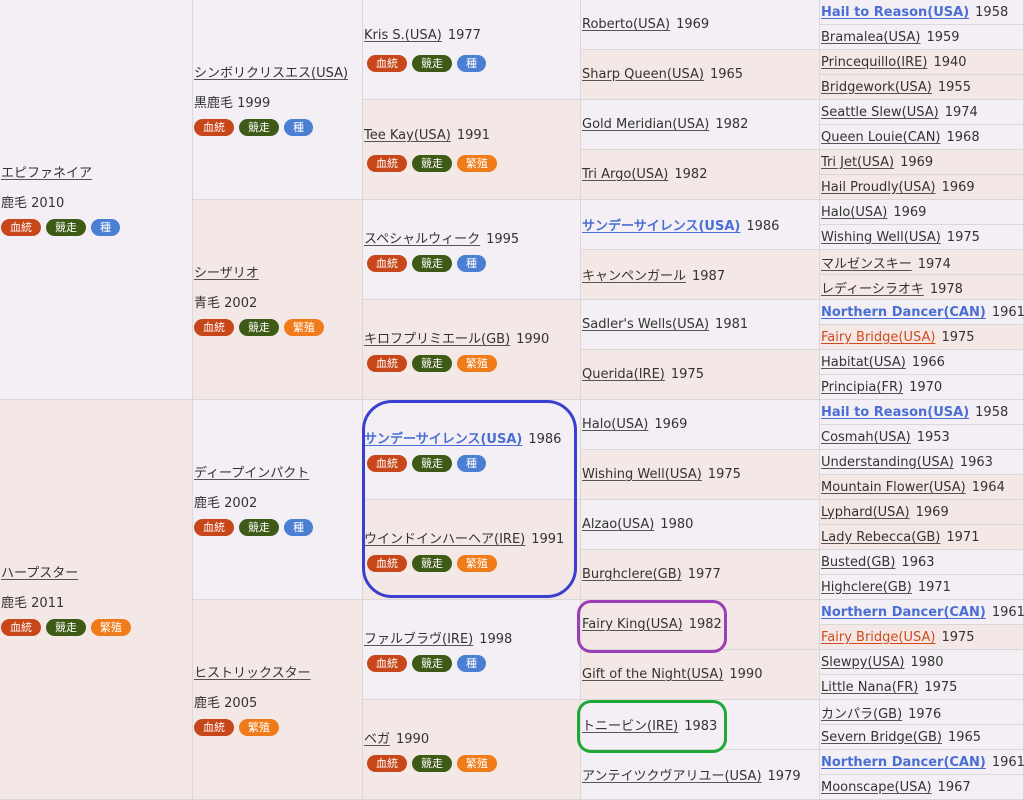 The width and height of the screenshot is (1024, 800). I want to click on horse-name: Principia(FR), so click(862, 387).